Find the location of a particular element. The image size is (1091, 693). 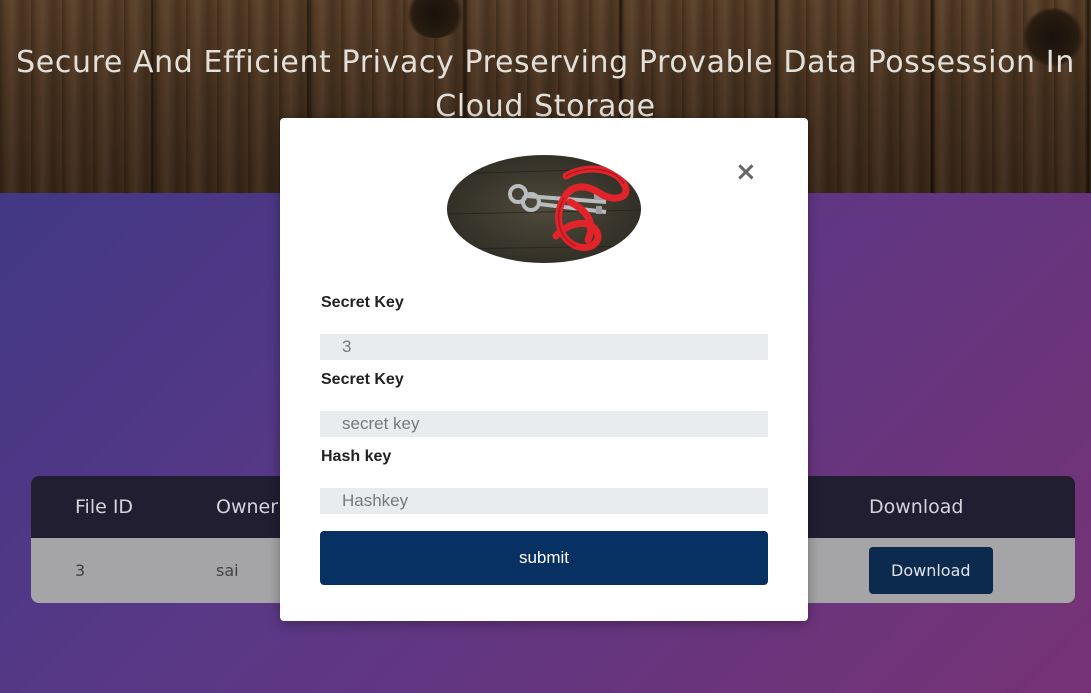

secret-key-input is located at coordinates (544, 424).